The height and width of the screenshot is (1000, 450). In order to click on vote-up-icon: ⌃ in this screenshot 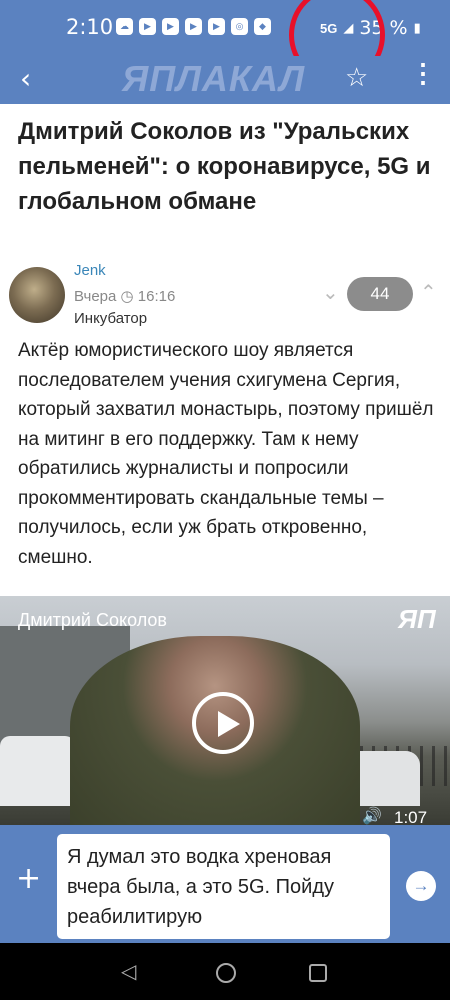, I will do `click(428, 292)`.